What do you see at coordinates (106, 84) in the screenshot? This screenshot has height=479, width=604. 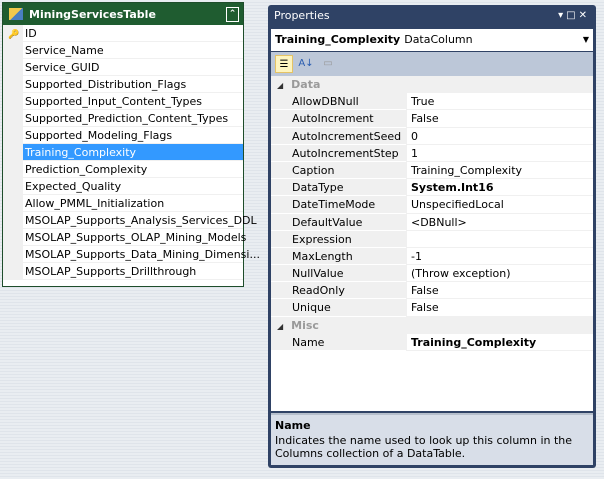 I see `column-name: Supported_Distribution_Flags` at bounding box center [106, 84].